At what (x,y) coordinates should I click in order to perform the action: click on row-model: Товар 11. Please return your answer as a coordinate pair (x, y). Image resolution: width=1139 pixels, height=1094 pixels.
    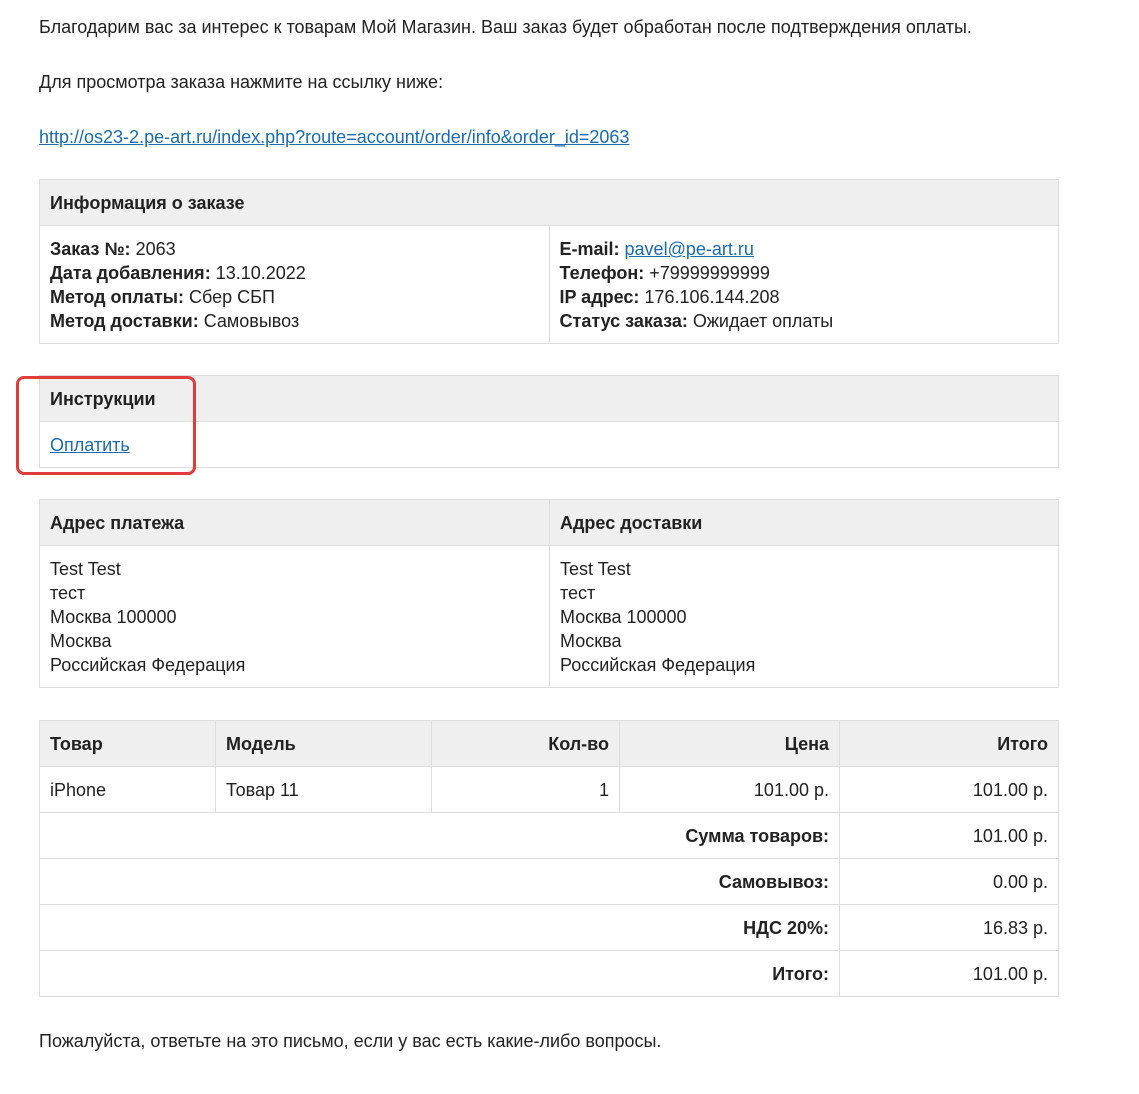
    Looking at the image, I should click on (323, 789).